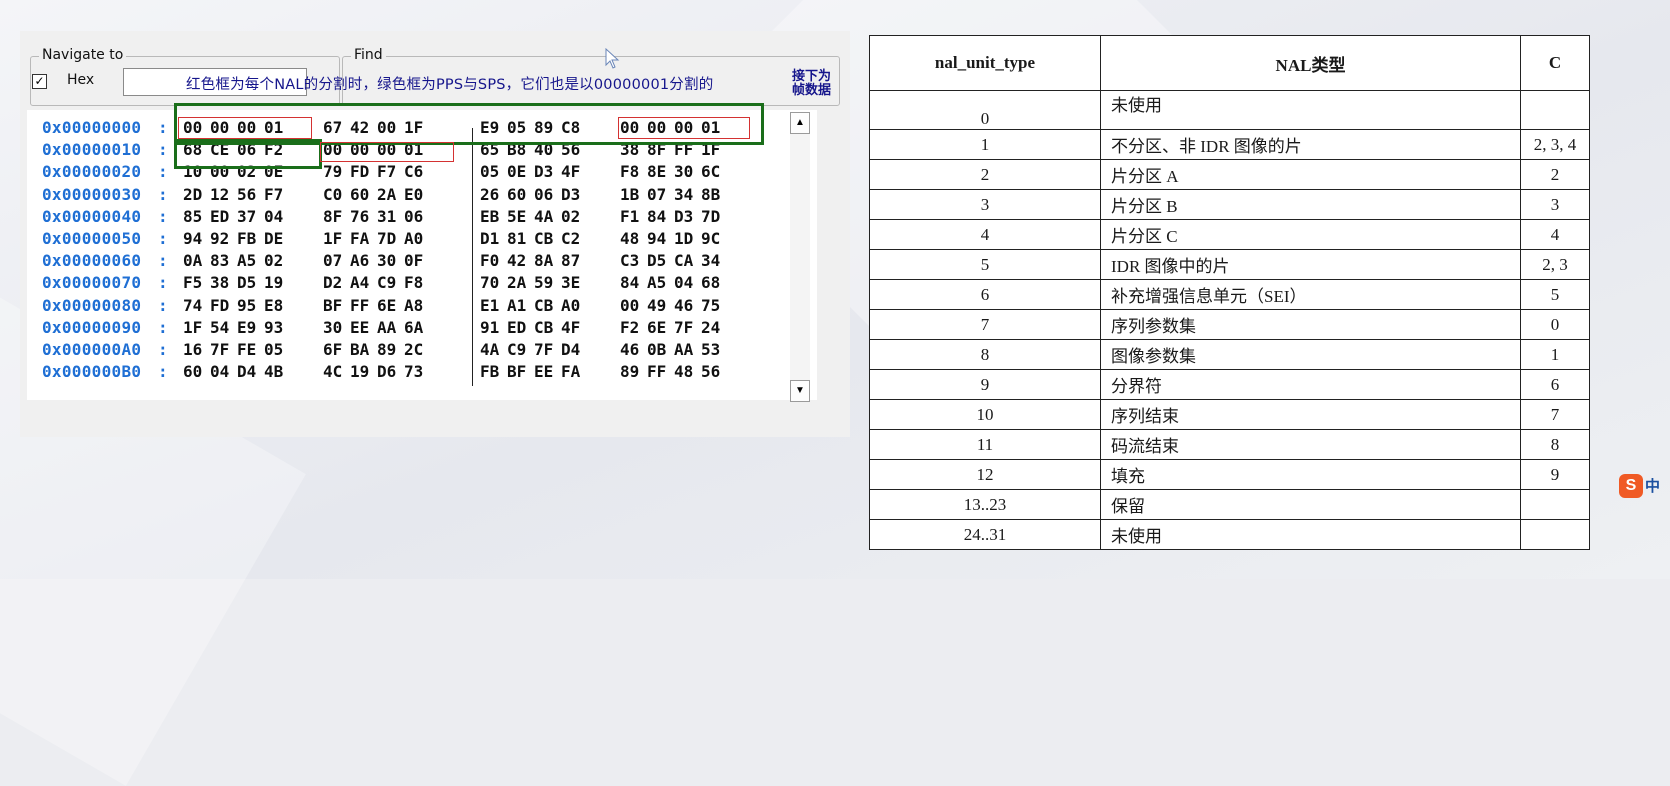 This screenshot has height=786, width=1670. Describe the element at coordinates (332, 216) in the screenshot. I see `hex-byte: 8F` at that location.